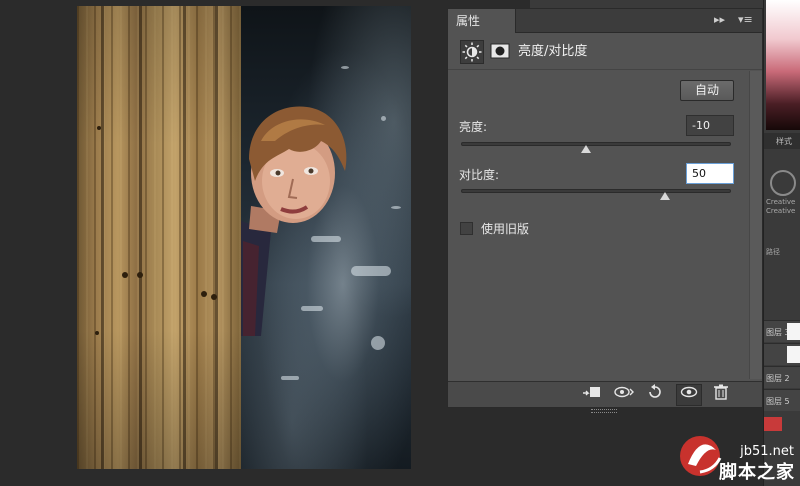 The image size is (800, 486). What do you see at coordinates (782, 331) in the screenshot?
I see `layer-row: 图层 3` at bounding box center [782, 331].